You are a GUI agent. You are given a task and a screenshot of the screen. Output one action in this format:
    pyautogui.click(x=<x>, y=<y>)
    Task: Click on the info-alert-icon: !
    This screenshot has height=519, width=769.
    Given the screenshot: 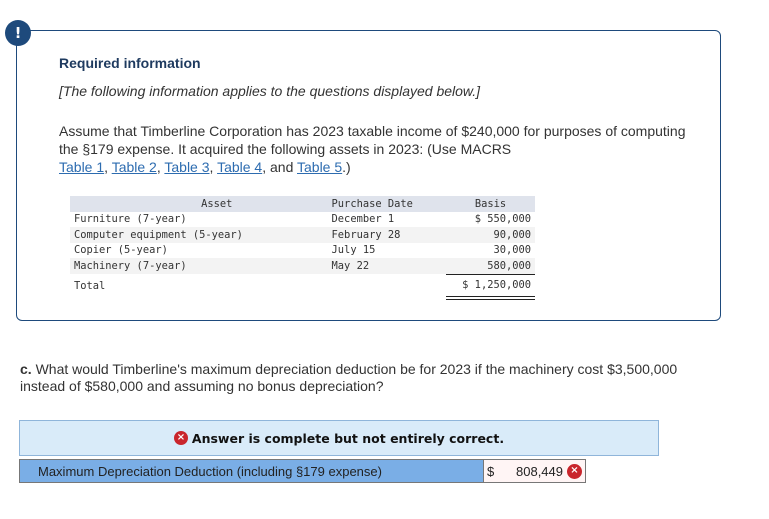 What is the action you would take?
    pyautogui.click(x=18, y=33)
    